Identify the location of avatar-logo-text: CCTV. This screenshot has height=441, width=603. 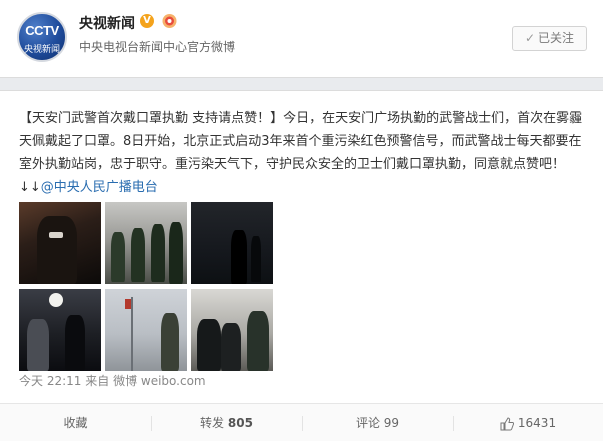
(42, 30).